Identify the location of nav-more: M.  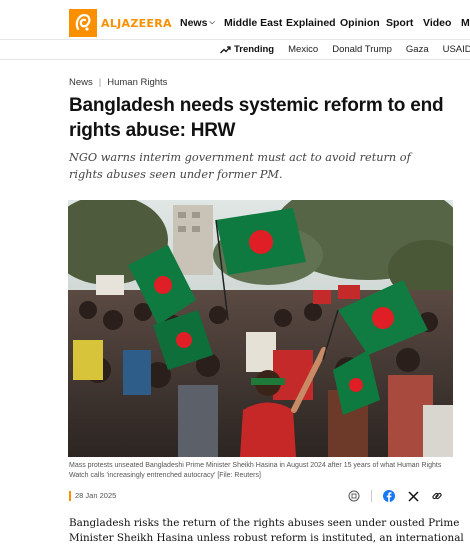
(465, 23).